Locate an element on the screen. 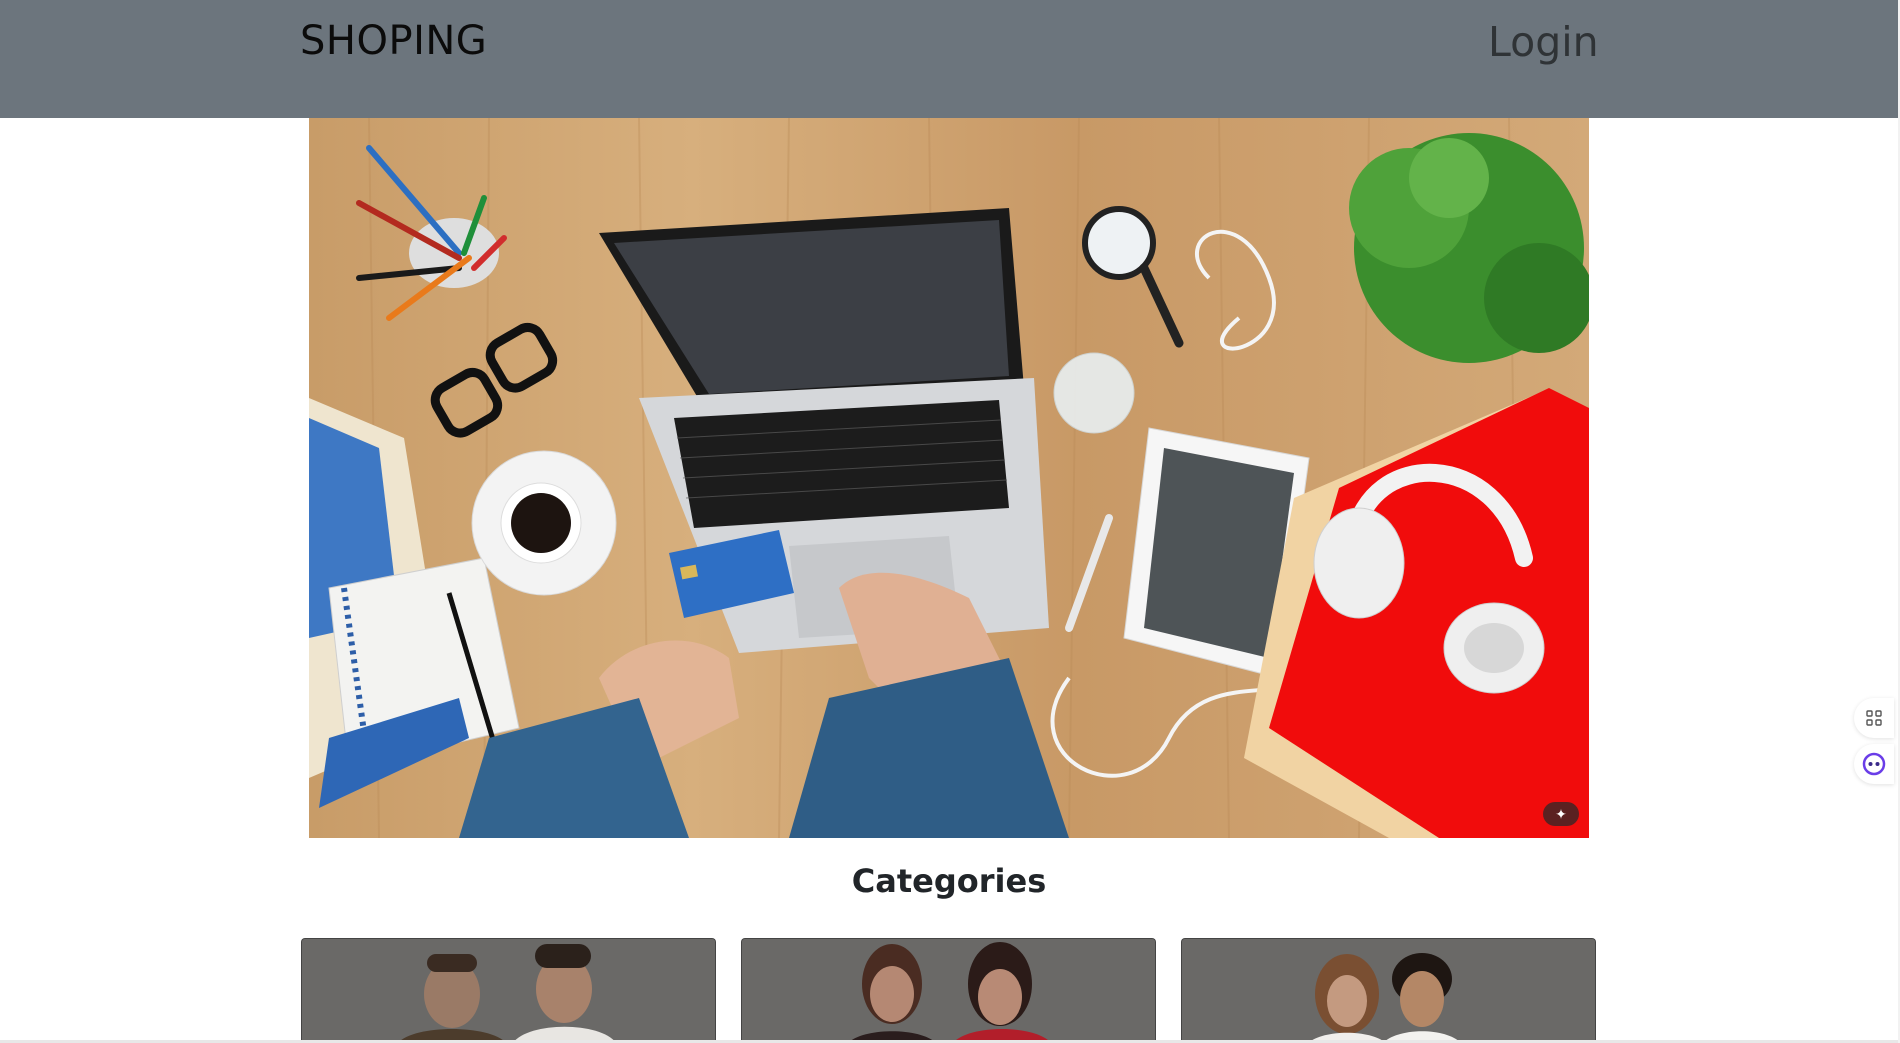 Image resolution: width=1900 pixels, height=1043 pixels. category-card-men is located at coordinates (508, 990).